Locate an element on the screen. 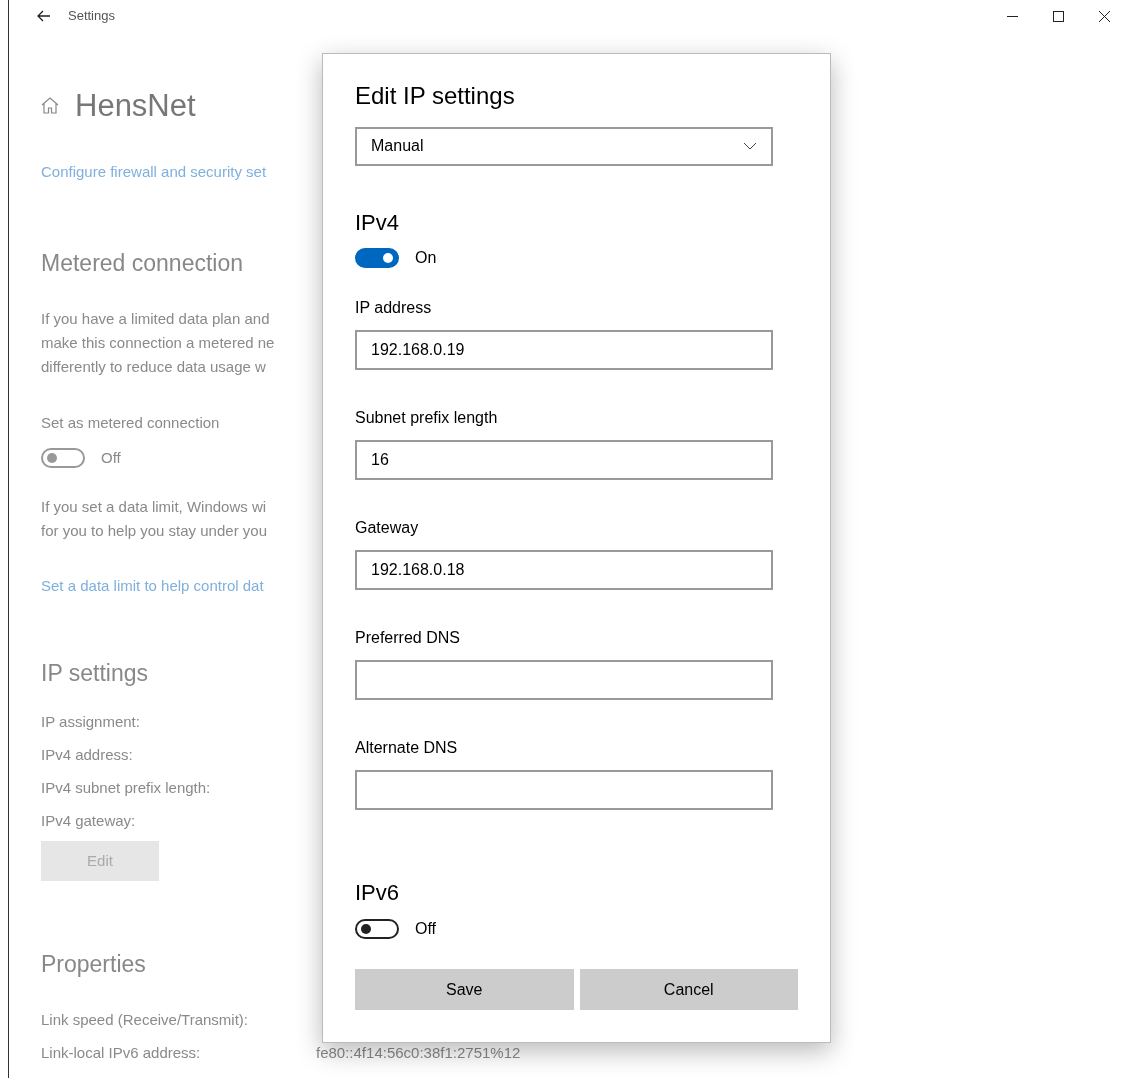  cancel-button: Cancel is located at coordinates (688, 989).